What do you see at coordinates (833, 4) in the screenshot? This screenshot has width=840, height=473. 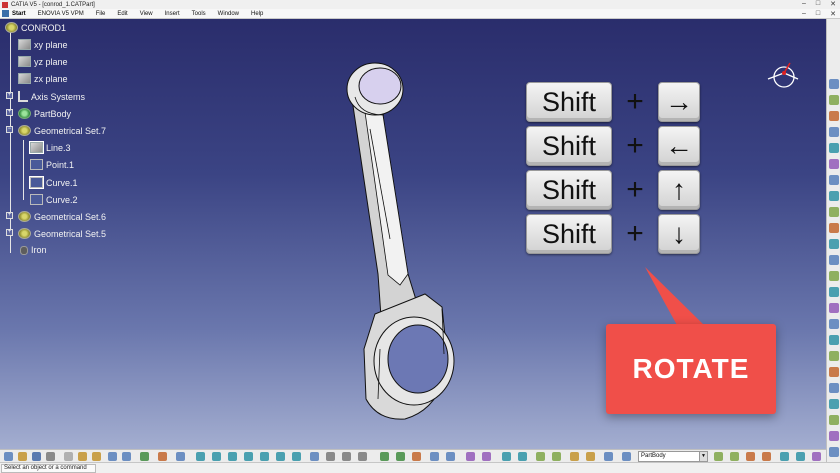 I see `close-button: ✕` at bounding box center [833, 4].